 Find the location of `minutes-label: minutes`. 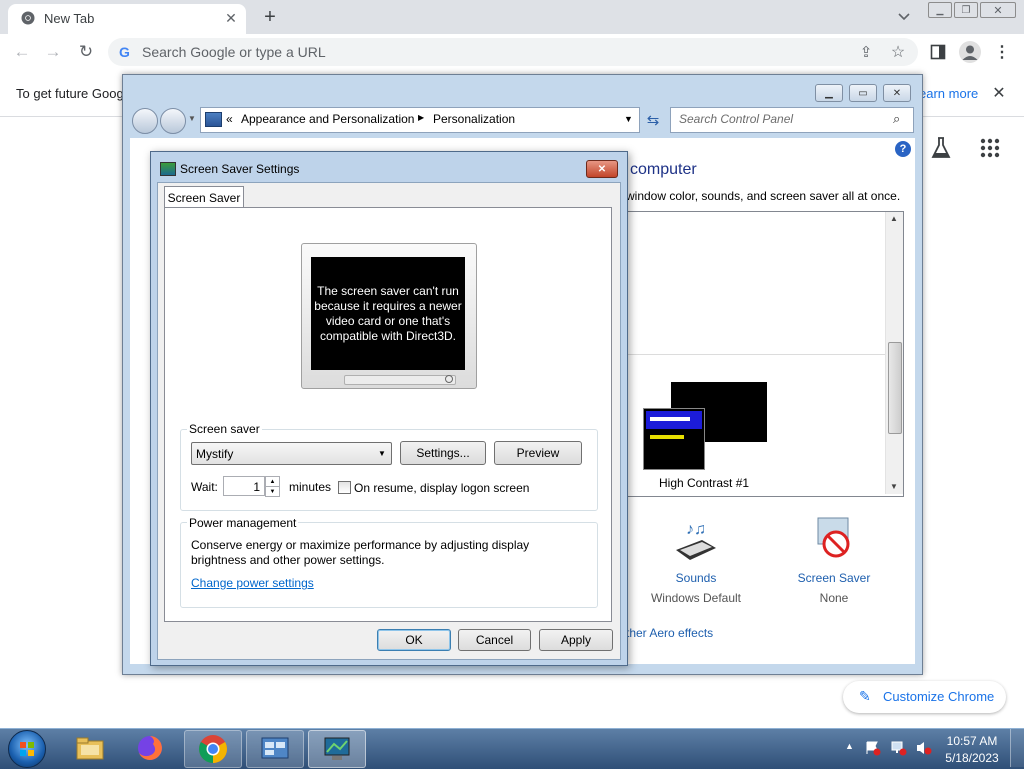

minutes-label: minutes is located at coordinates (310, 487).